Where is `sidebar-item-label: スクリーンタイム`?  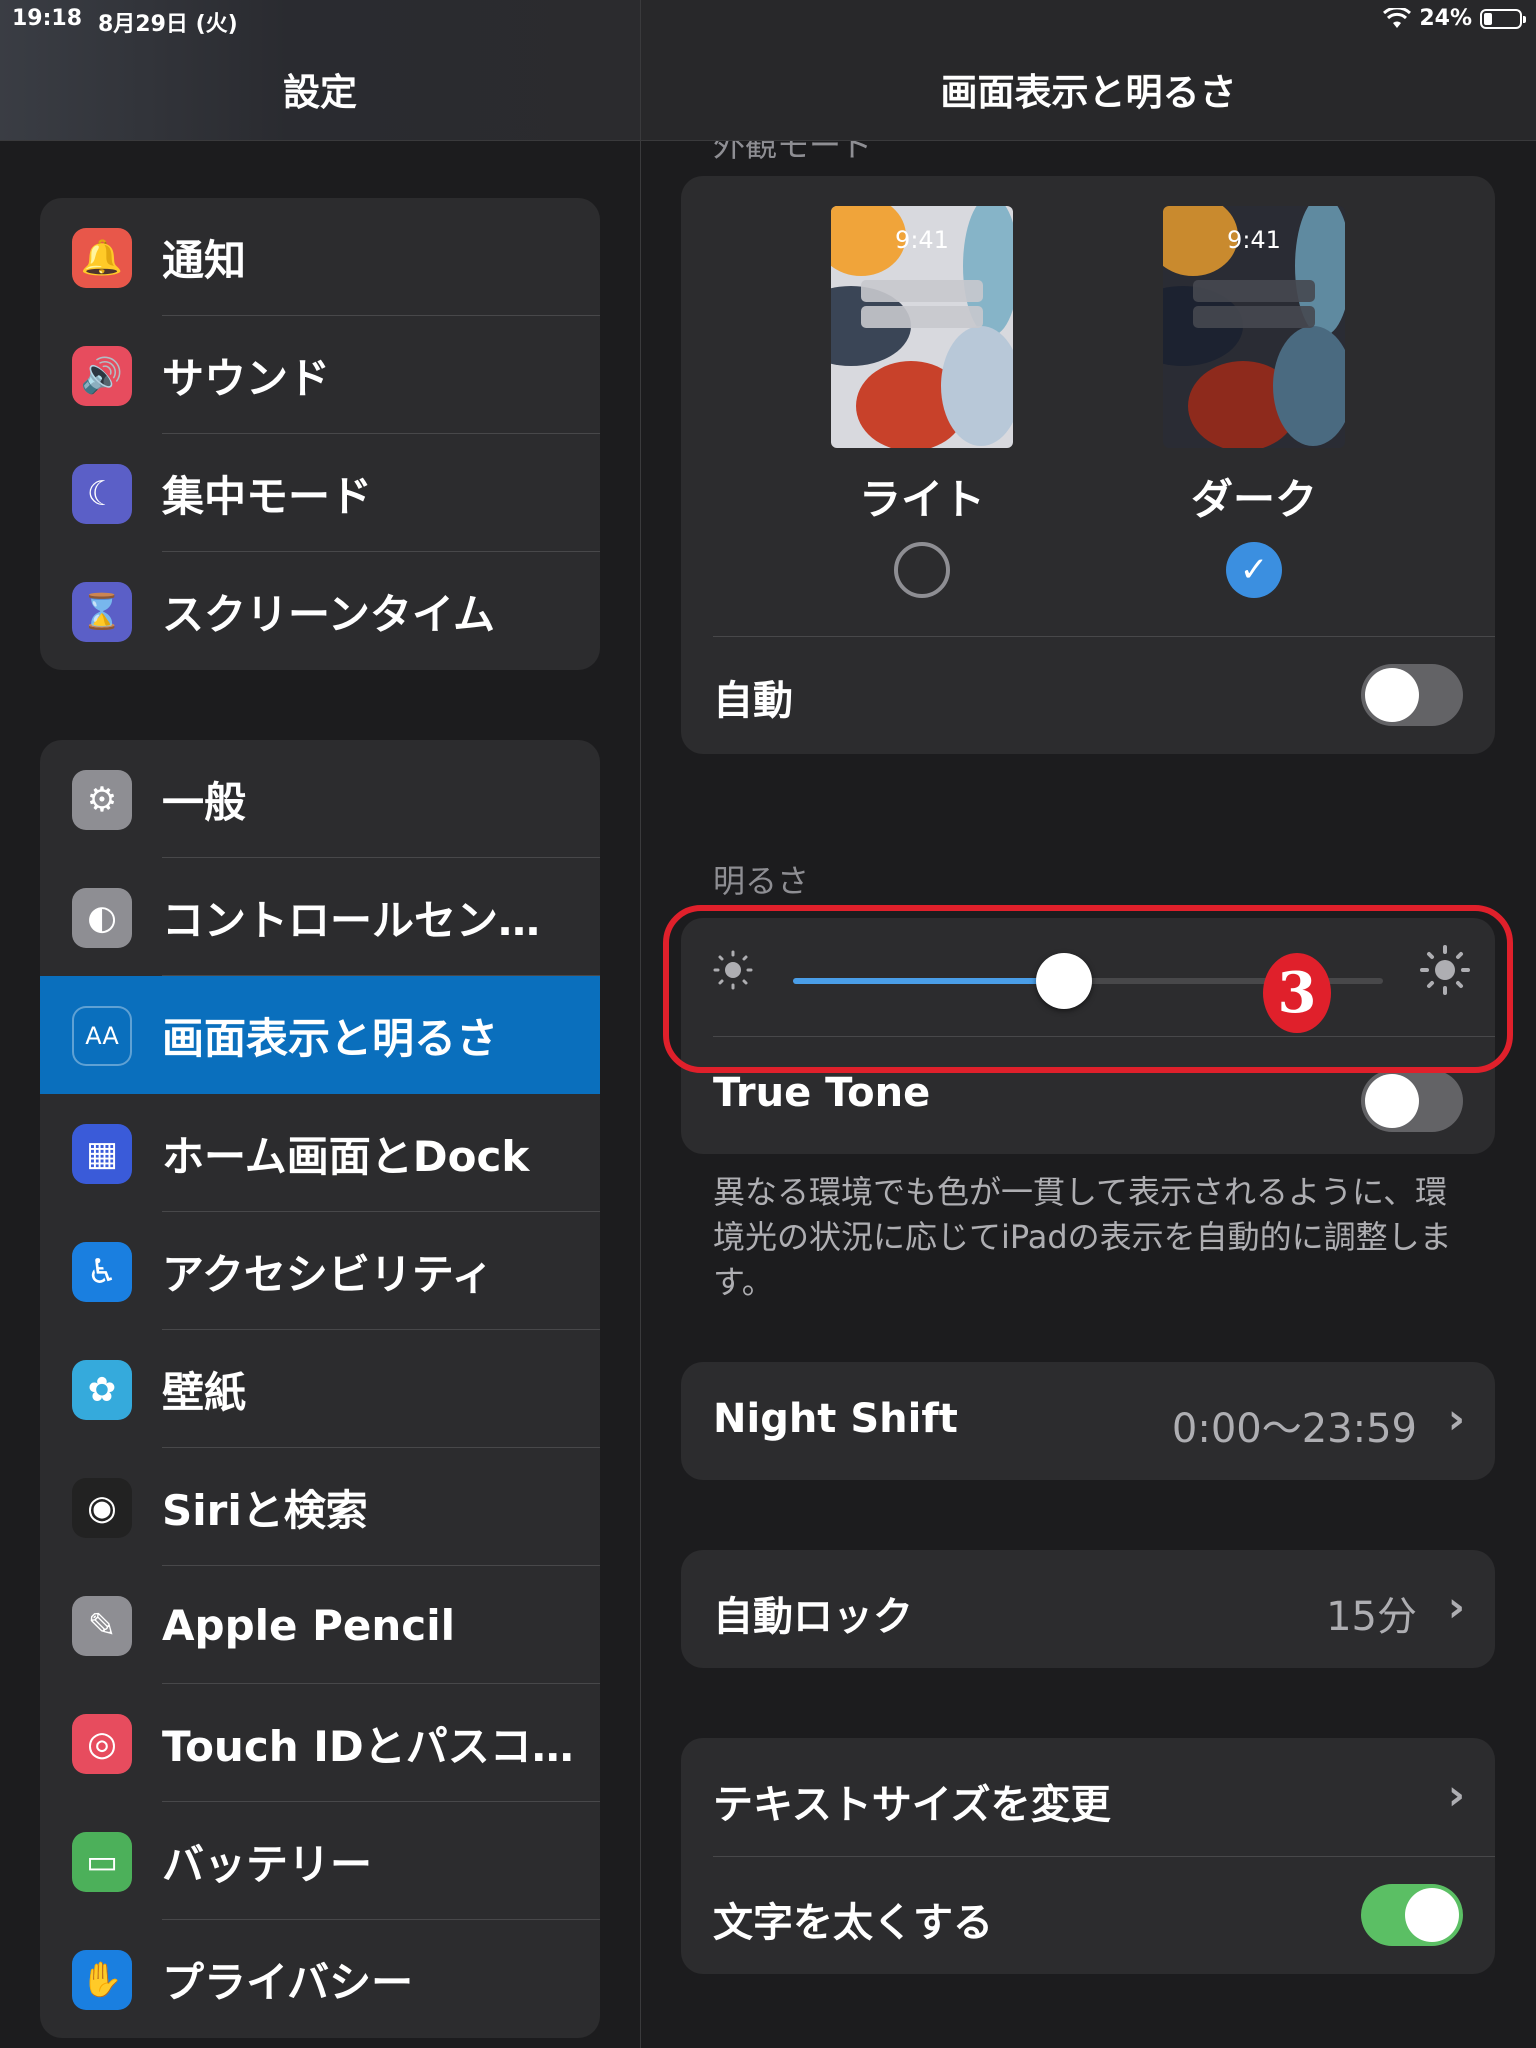 sidebar-item-label: スクリーンタイム is located at coordinates (329, 614).